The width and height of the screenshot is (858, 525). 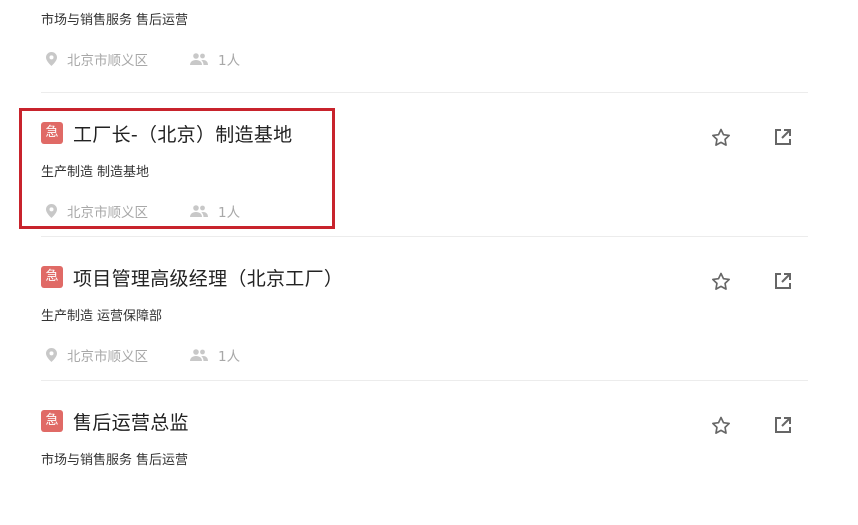 I want to click on job-title-row: 急 售后运营总监, so click(x=115, y=421).